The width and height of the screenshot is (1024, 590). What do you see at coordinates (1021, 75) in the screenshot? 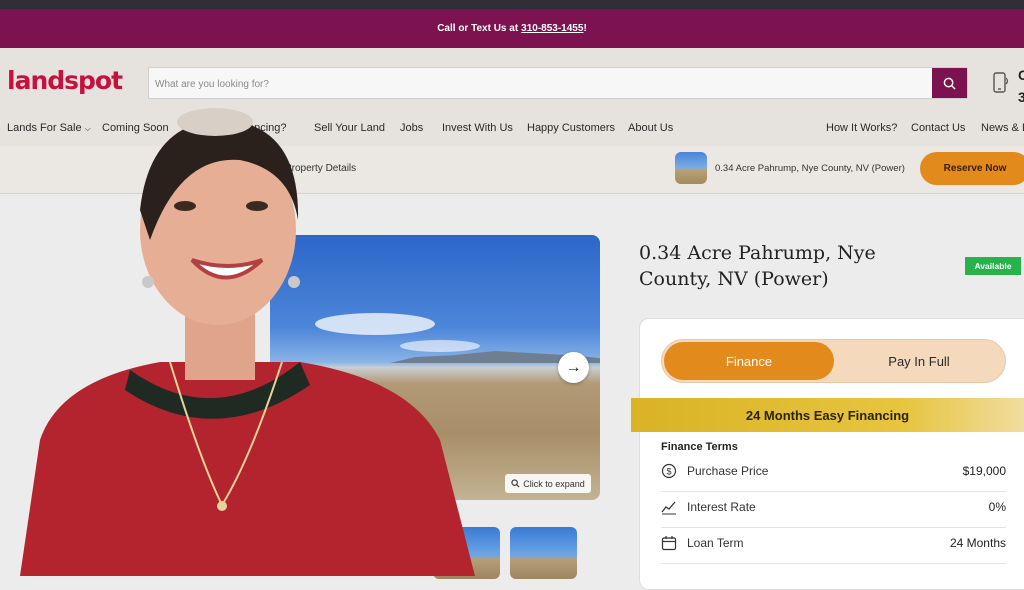
I see `header-contact-top: C` at bounding box center [1021, 75].